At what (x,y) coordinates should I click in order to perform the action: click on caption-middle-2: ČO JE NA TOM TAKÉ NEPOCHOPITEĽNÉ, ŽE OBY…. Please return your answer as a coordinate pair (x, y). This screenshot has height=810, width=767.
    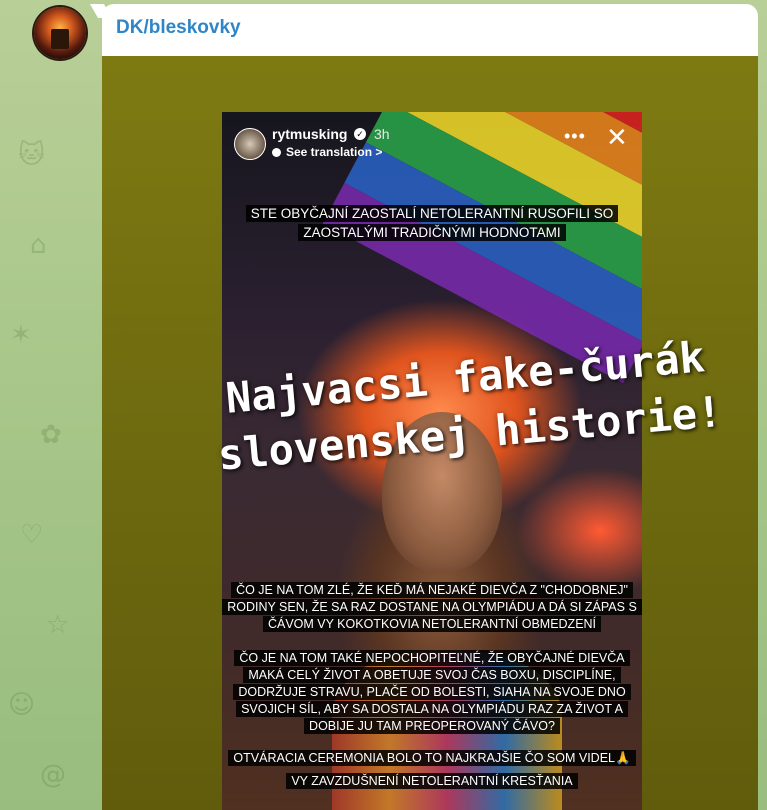
    Looking at the image, I should click on (432, 692).